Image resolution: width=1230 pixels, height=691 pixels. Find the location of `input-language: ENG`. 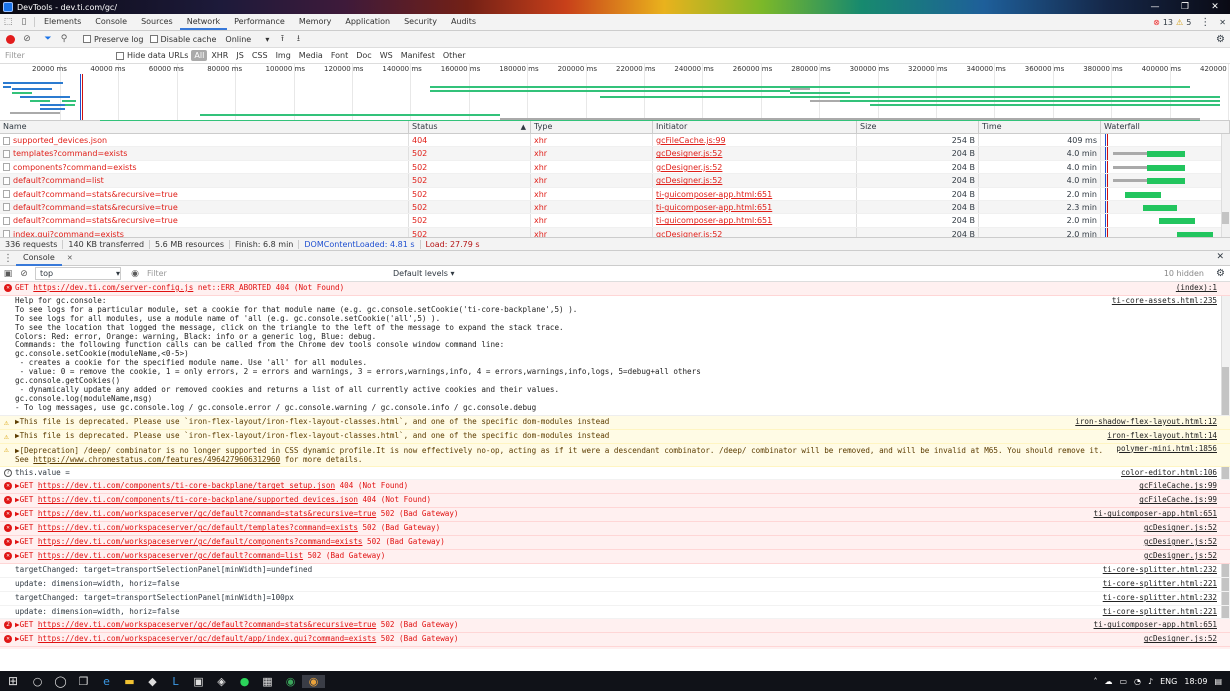

input-language: ENG is located at coordinates (1168, 681).